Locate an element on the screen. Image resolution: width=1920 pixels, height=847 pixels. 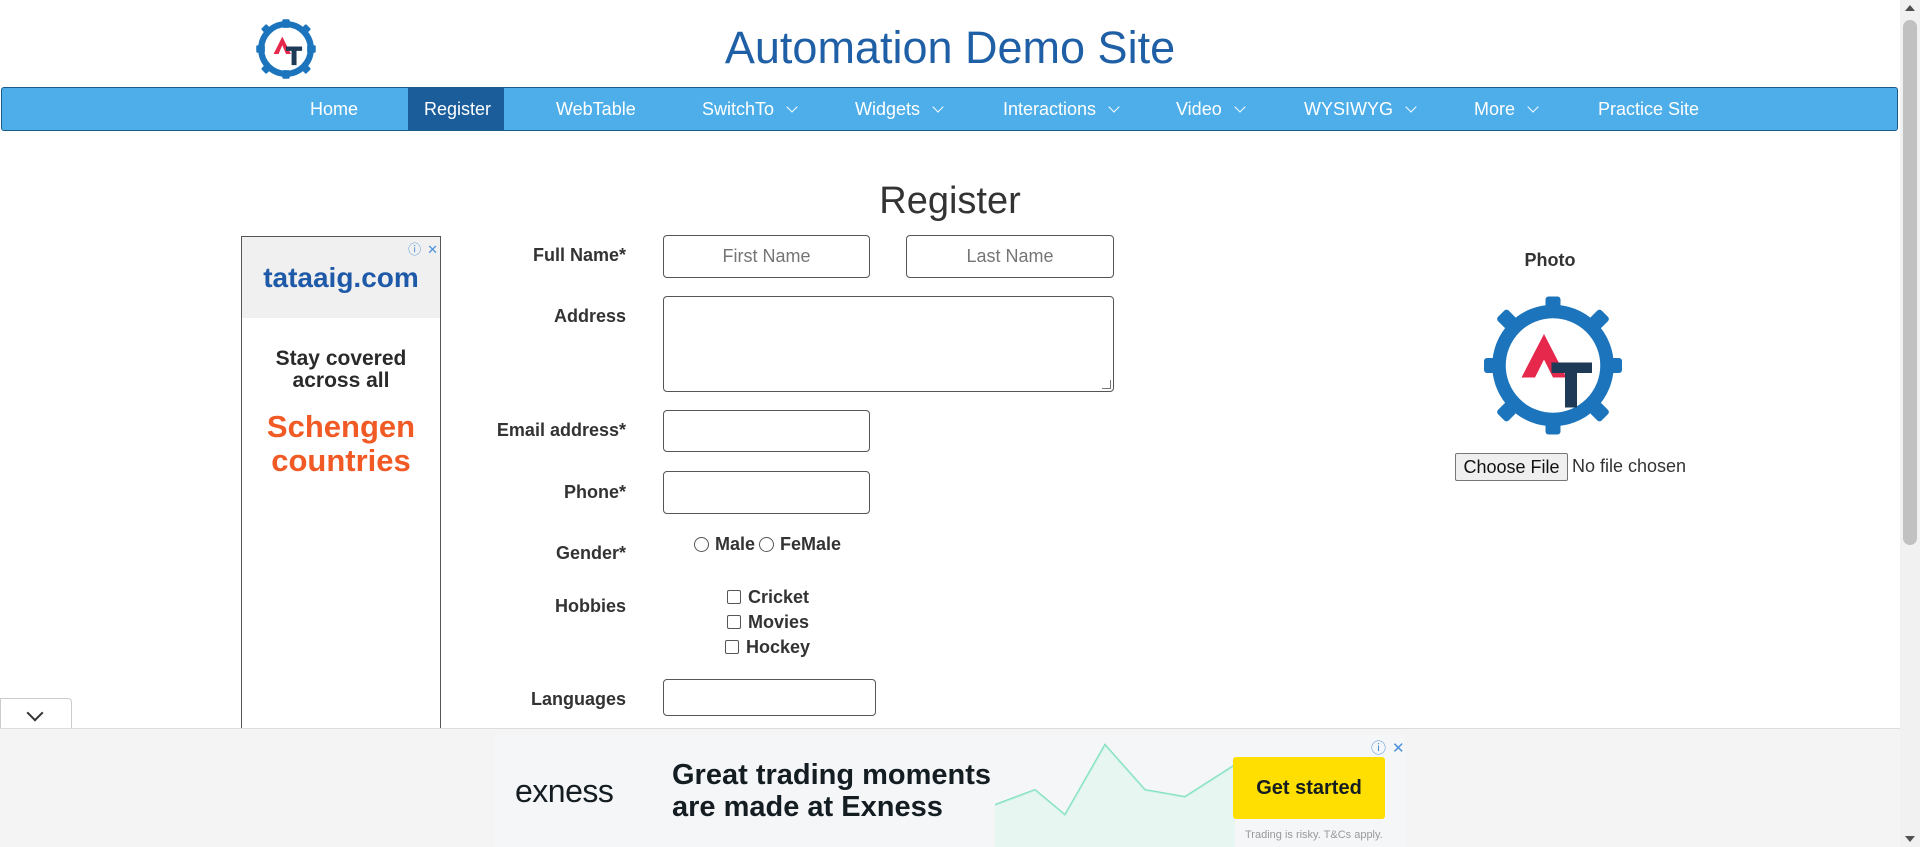
page-scrollbar is located at coordinates (1910, 423).